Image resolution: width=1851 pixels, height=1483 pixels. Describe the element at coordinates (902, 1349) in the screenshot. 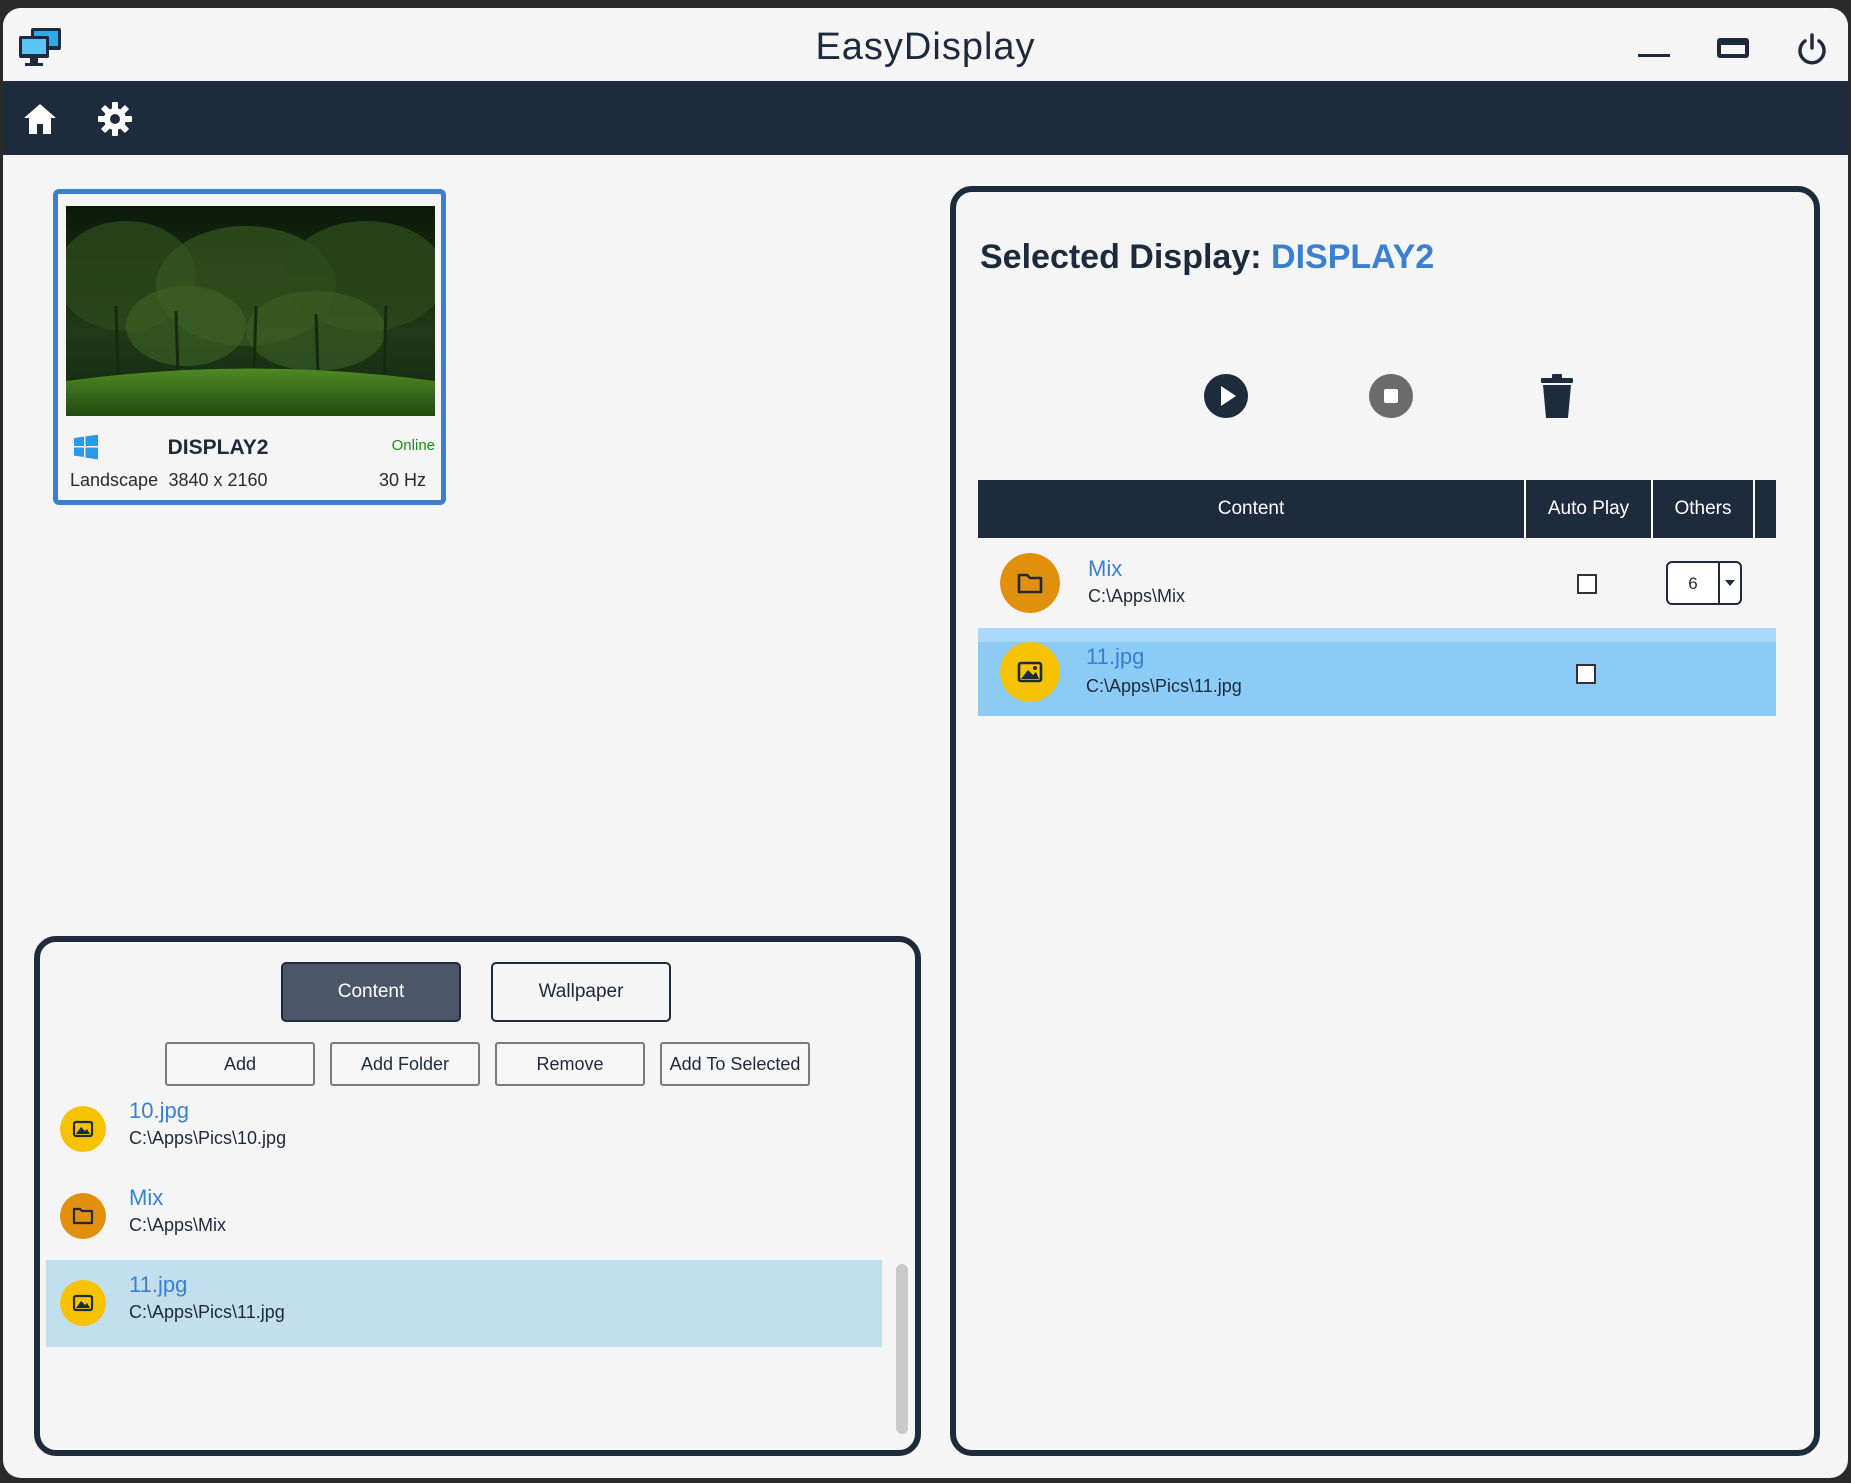

I see `library-scrollbar` at that location.